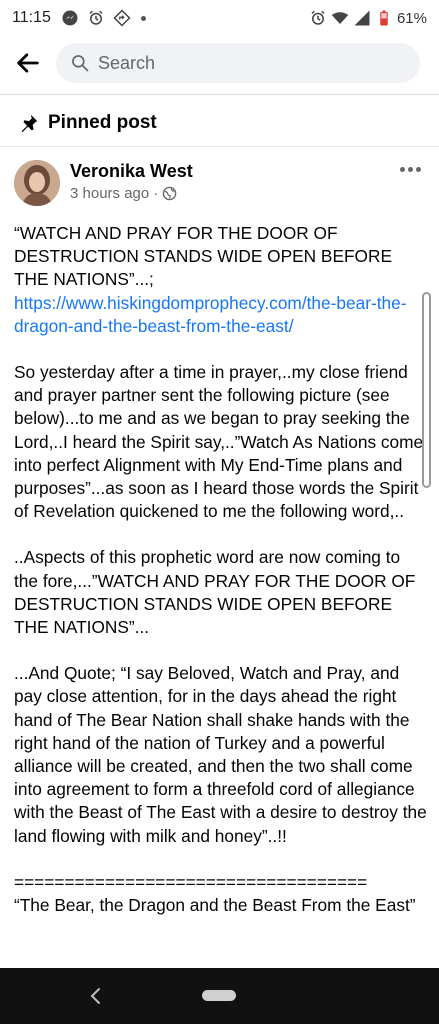 Image resolution: width=439 pixels, height=1024 pixels. What do you see at coordinates (131, 171) in the screenshot?
I see `post-author-name: Veronika West` at bounding box center [131, 171].